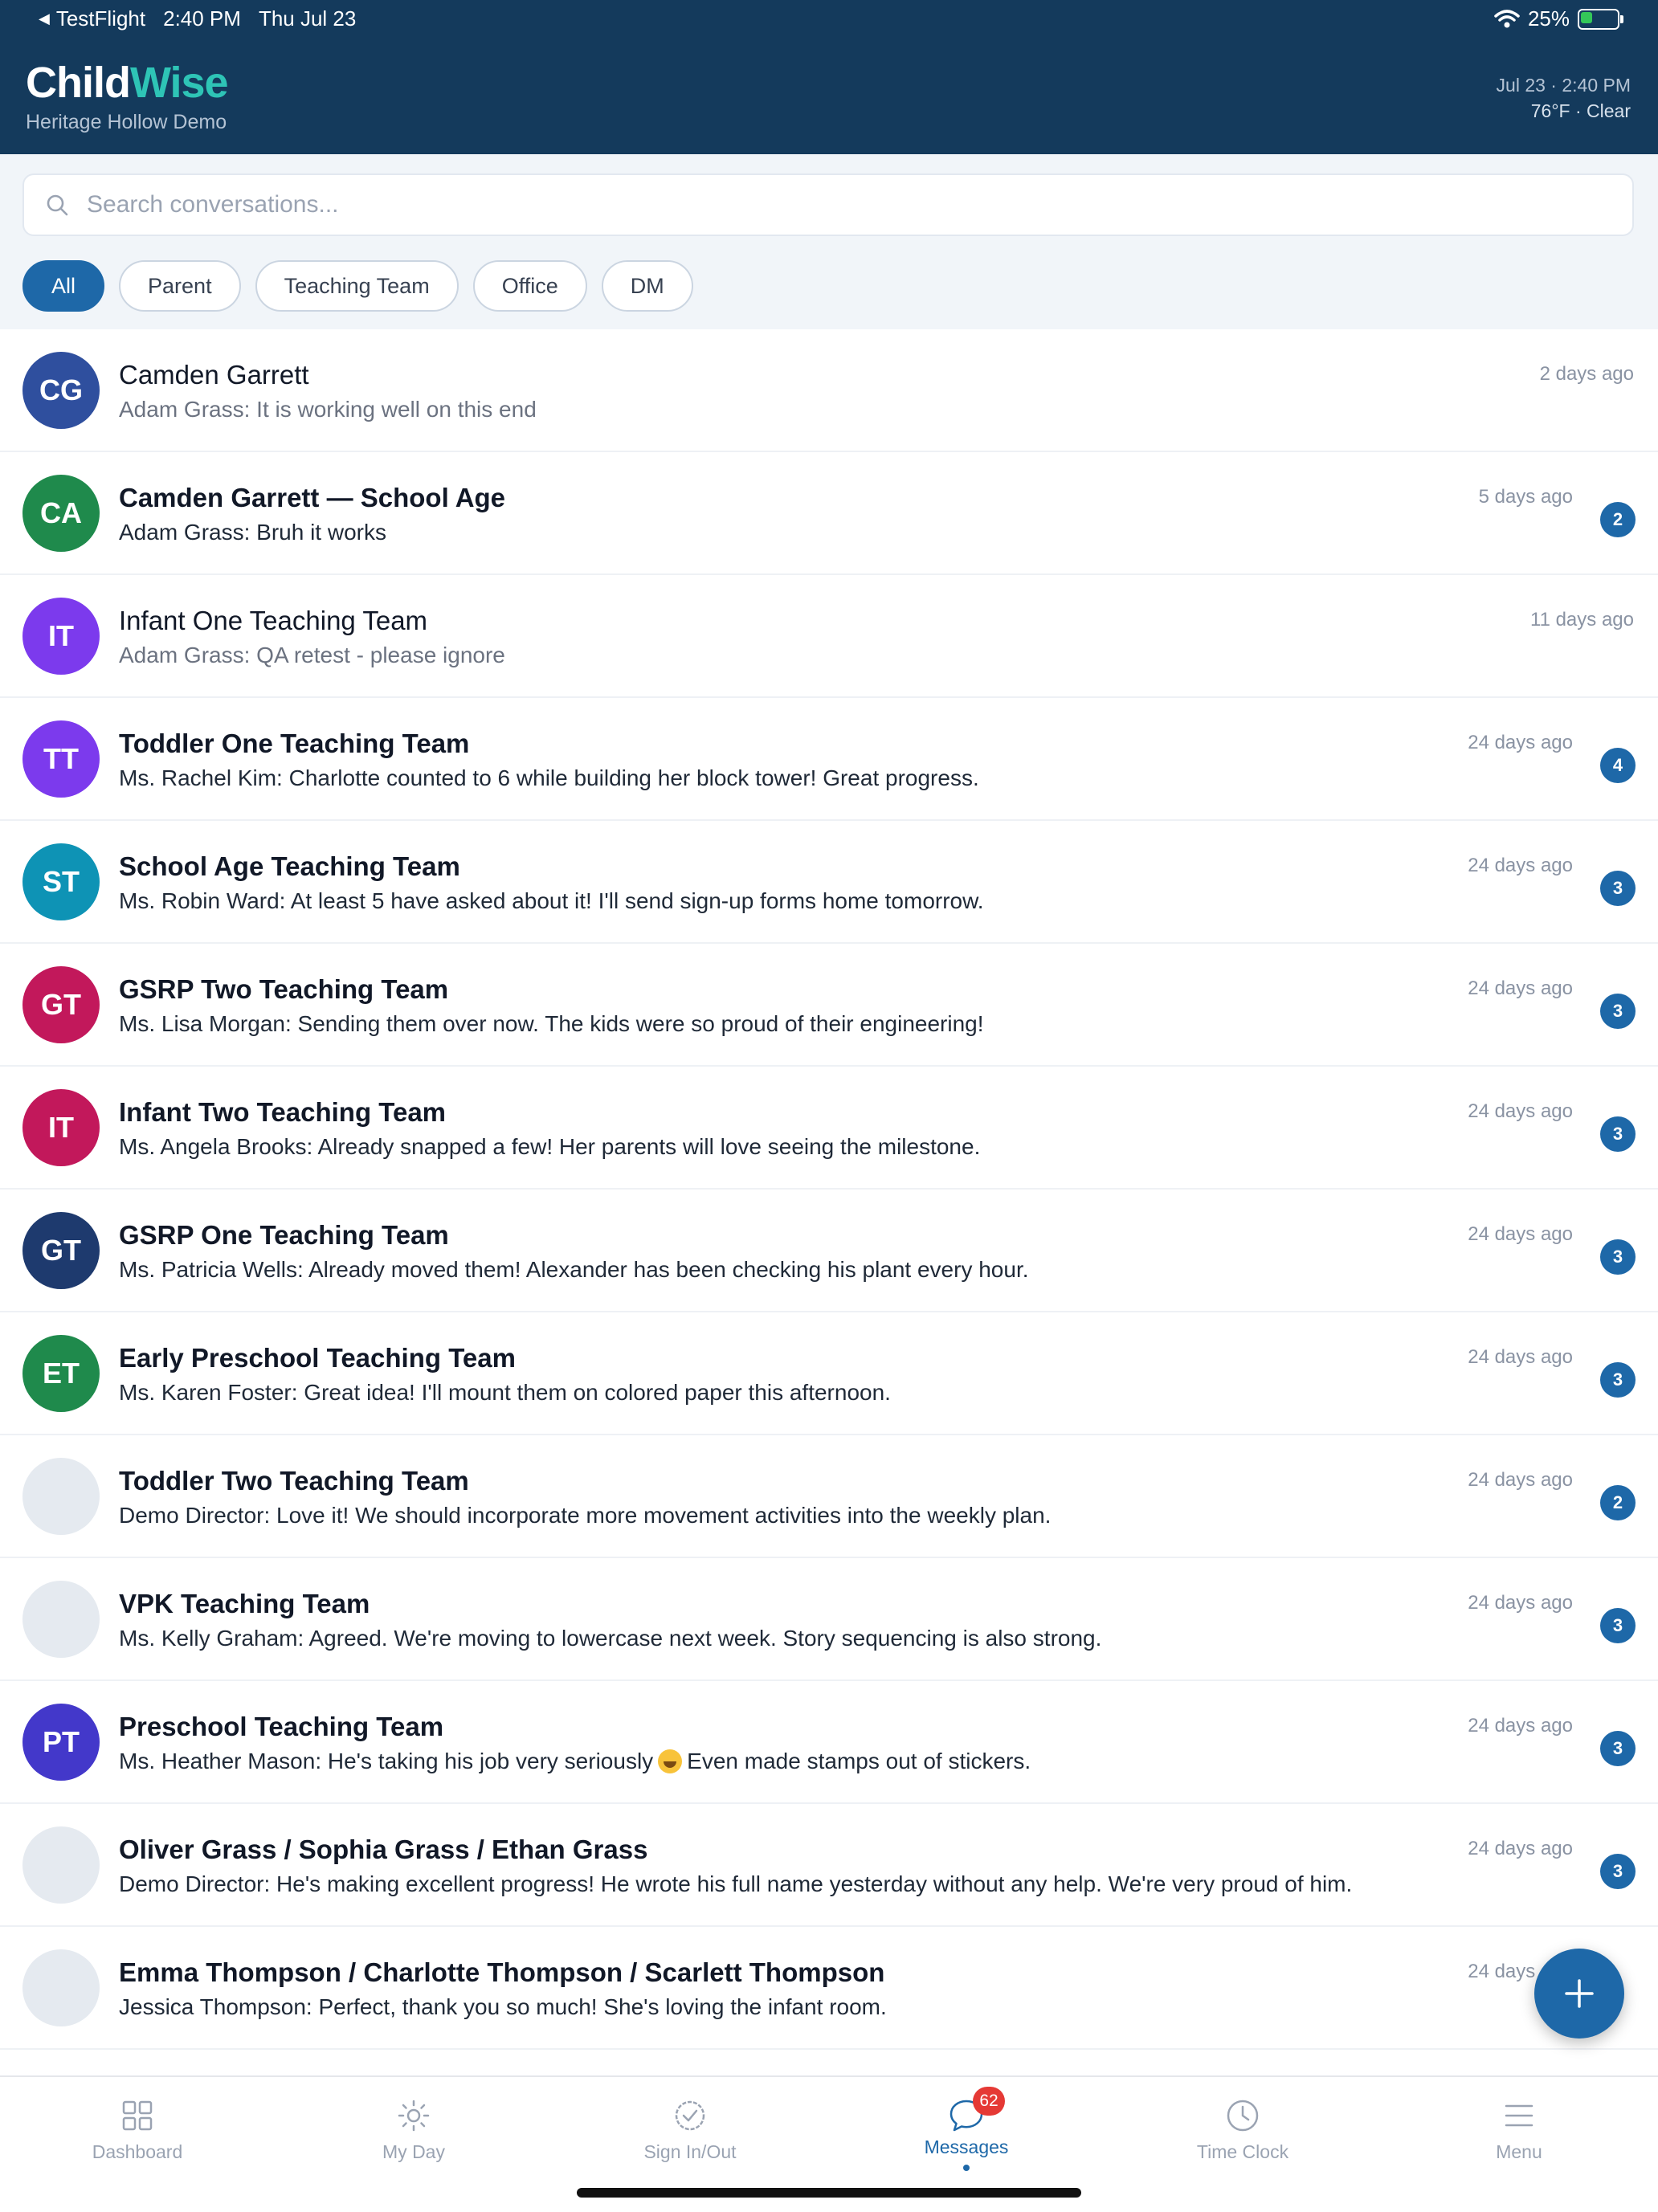 The height and width of the screenshot is (2212, 1658). What do you see at coordinates (647, 286) in the screenshot?
I see `filter-chip-dm: DM` at bounding box center [647, 286].